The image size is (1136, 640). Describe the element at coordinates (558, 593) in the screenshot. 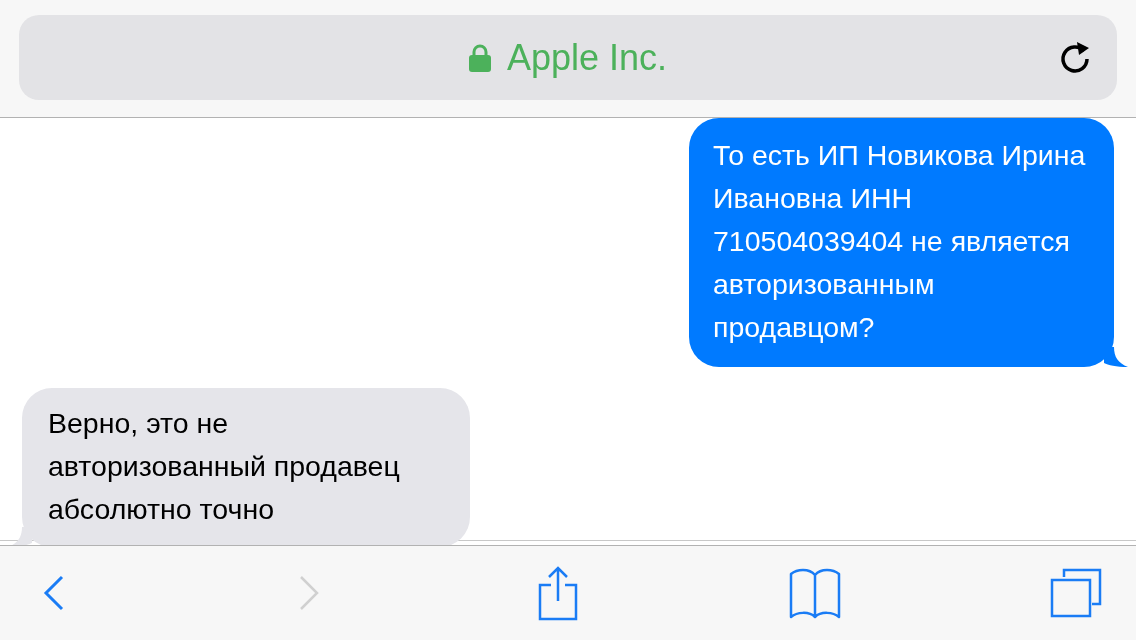

I see `share-icon` at that location.